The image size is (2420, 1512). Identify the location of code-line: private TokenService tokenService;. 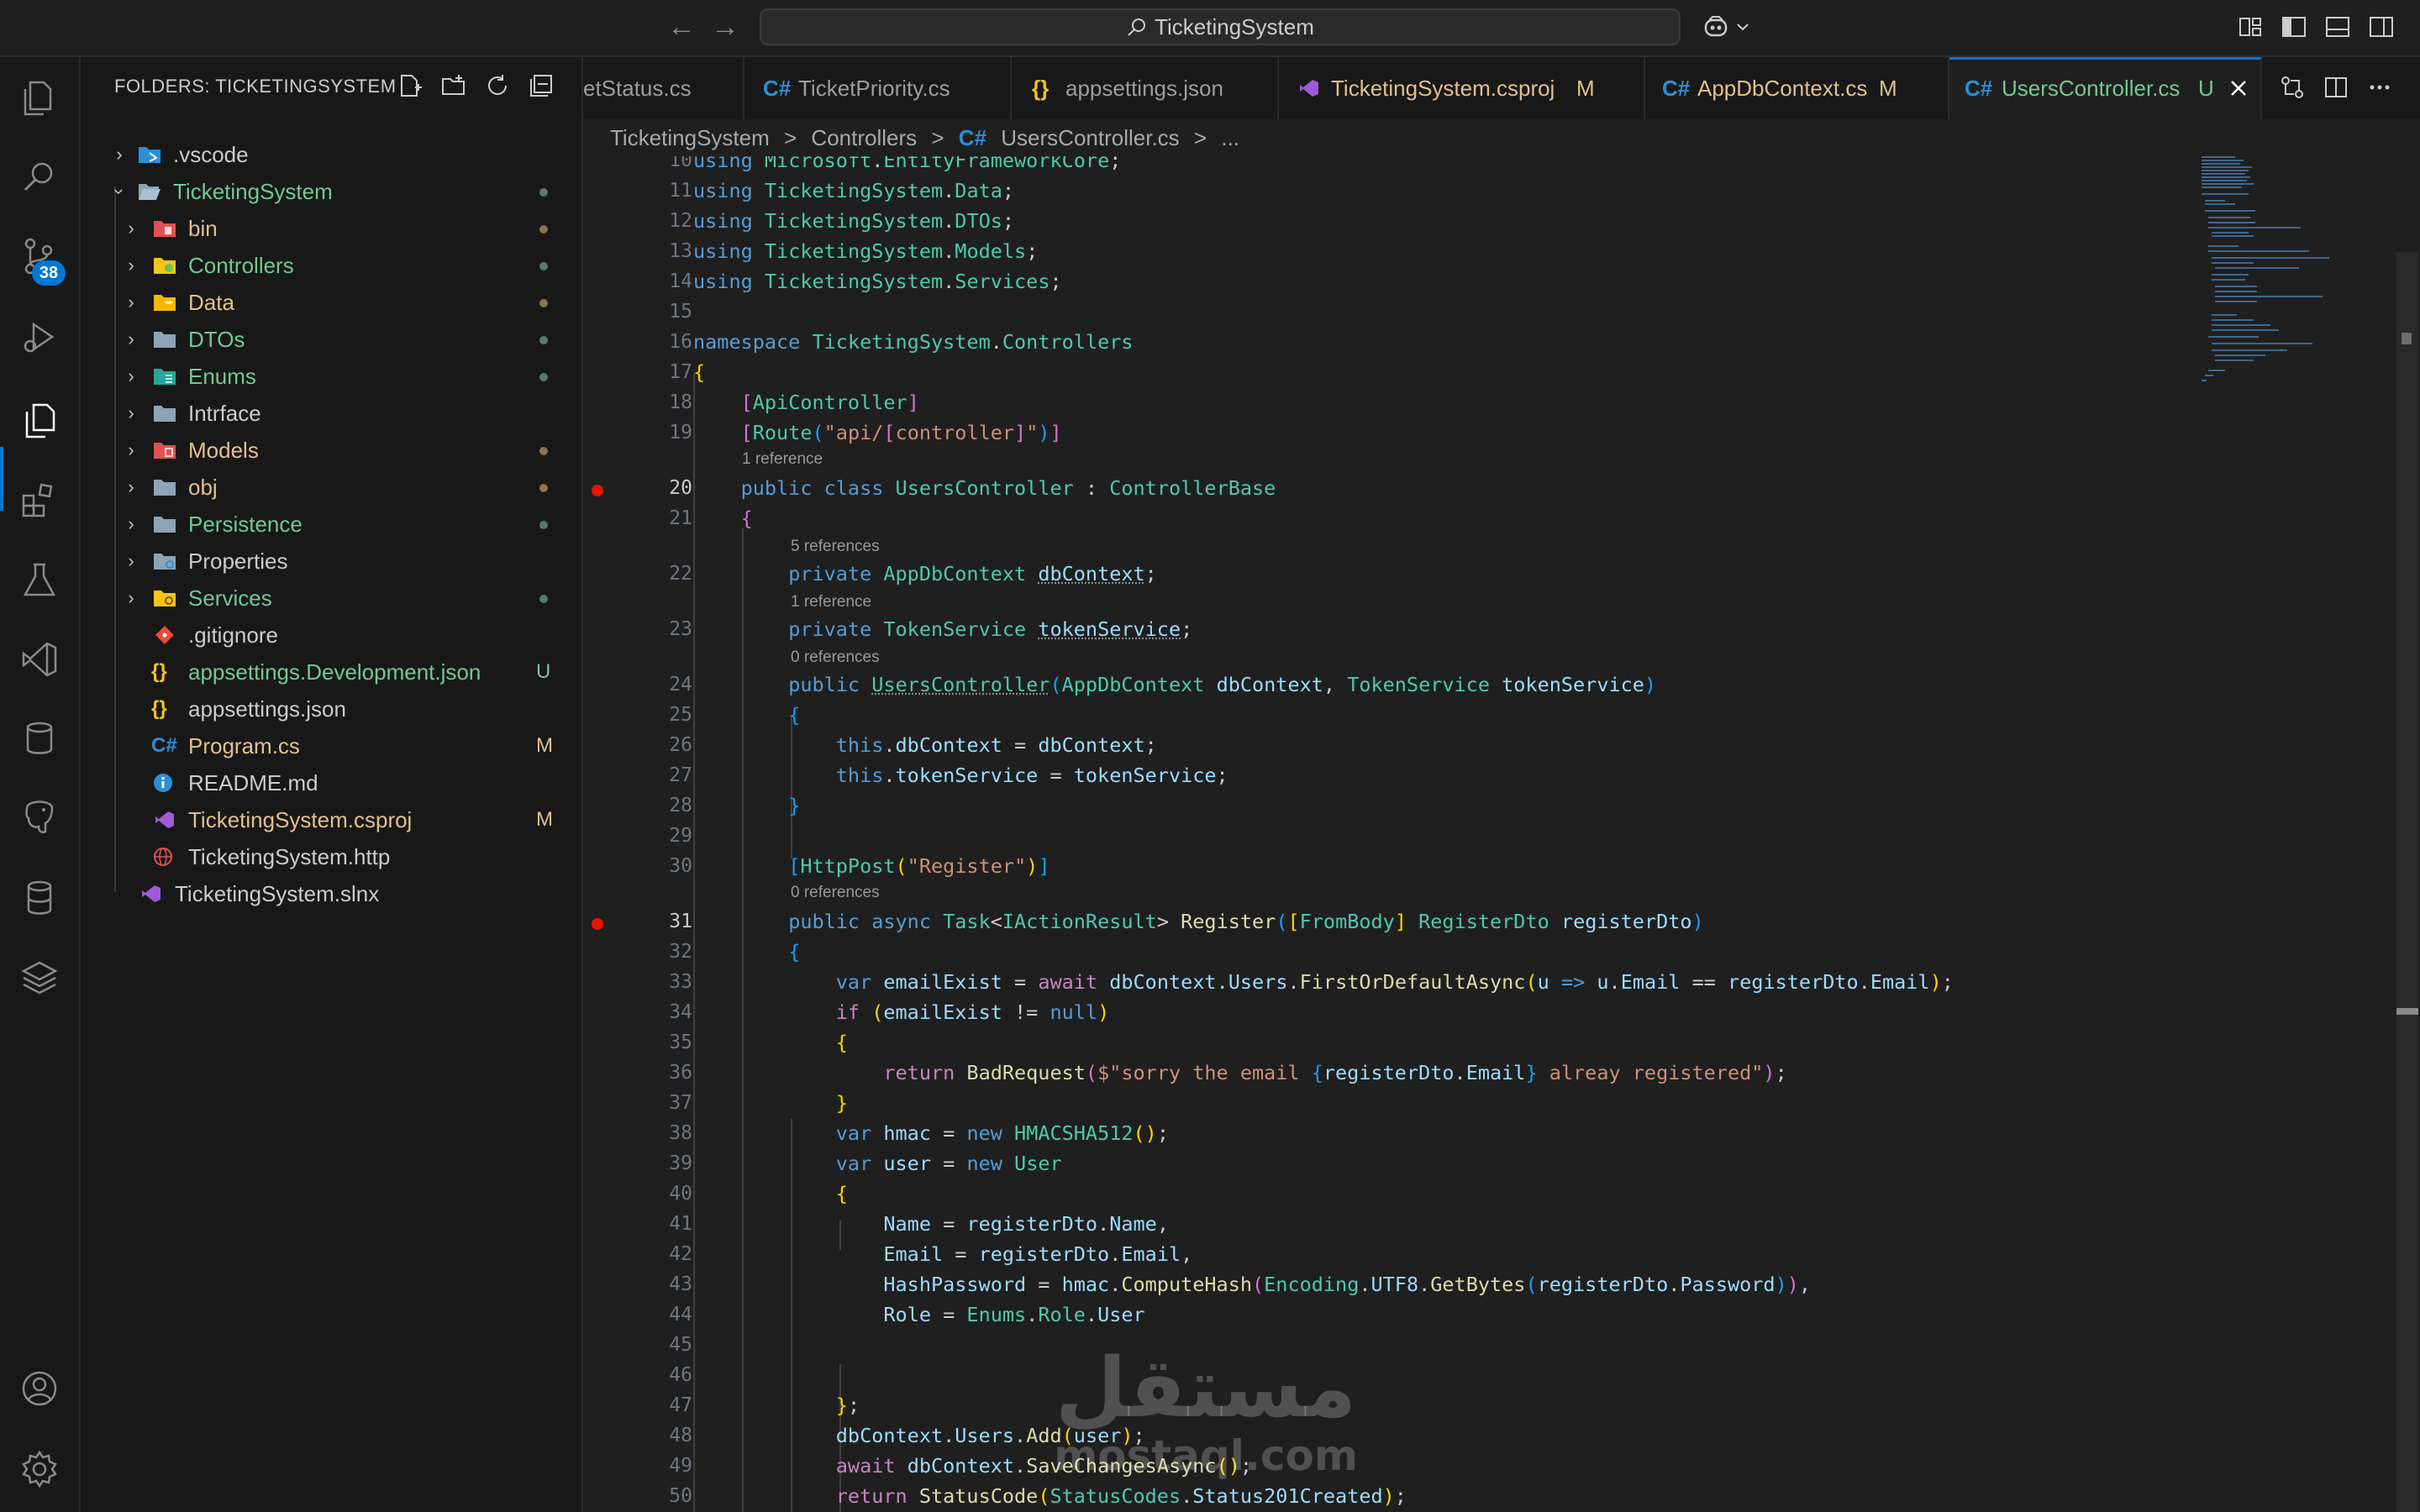
(991, 629).